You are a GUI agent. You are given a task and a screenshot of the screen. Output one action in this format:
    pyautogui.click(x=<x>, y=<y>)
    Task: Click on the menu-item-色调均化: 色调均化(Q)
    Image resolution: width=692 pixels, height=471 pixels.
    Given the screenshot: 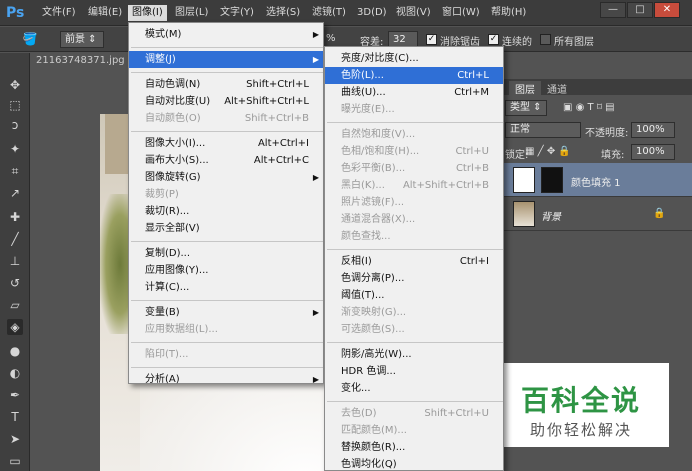 What is the action you would take?
    pyautogui.click(x=414, y=463)
    